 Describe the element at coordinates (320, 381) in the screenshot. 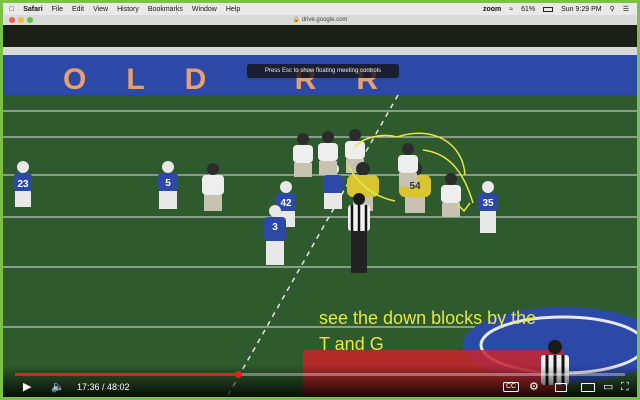

I see `player-controls: ▶ 🔈 17:36 / 48:02 CC ⚙ ▭ ⛶` at that location.